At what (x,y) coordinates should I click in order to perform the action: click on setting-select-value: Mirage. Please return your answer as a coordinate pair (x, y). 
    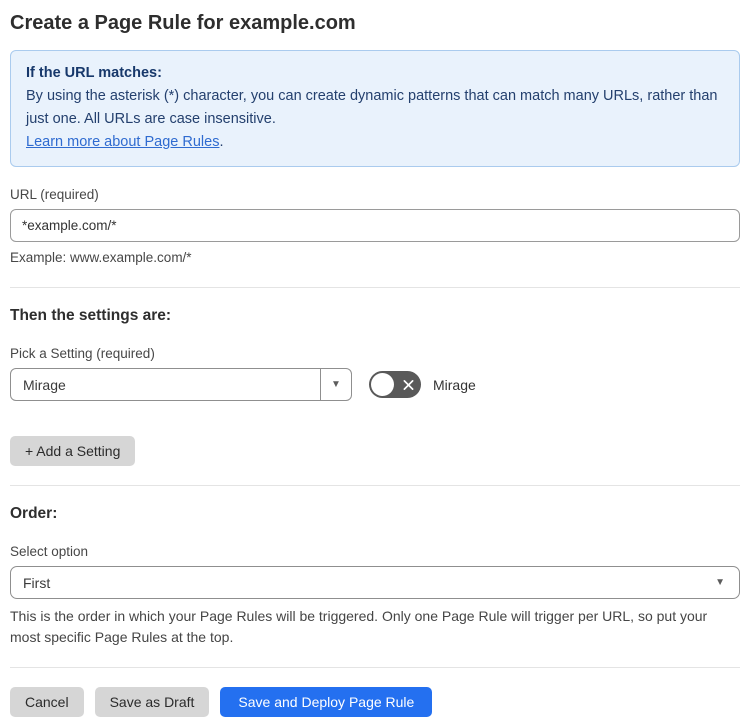
    Looking at the image, I should click on (44, 384).